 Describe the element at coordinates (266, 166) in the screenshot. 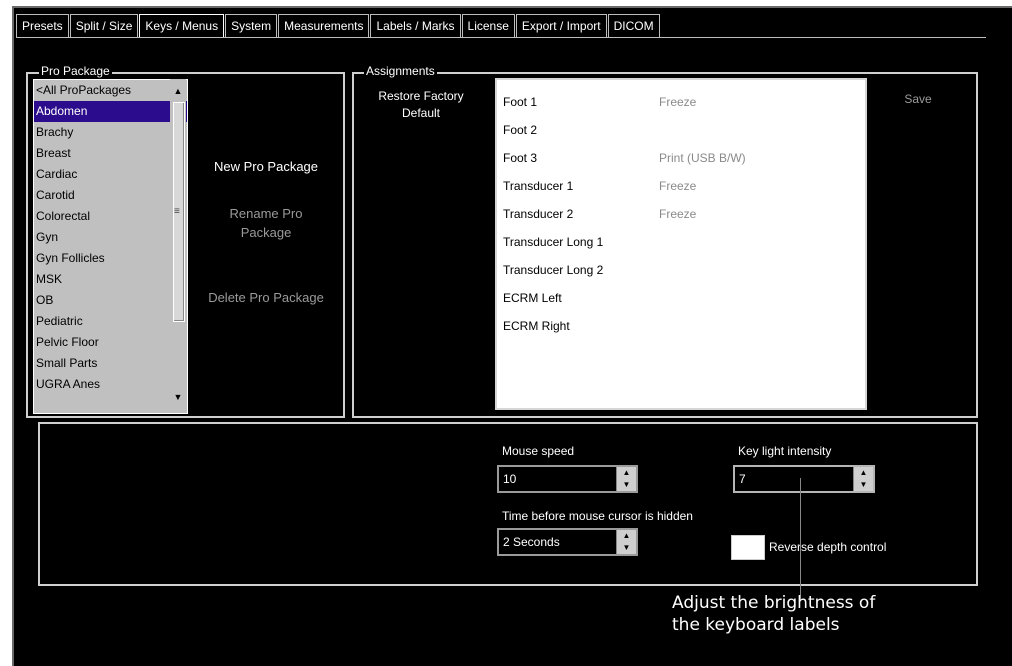

I see `new-pro-package-button: New Pro Package` at that location.